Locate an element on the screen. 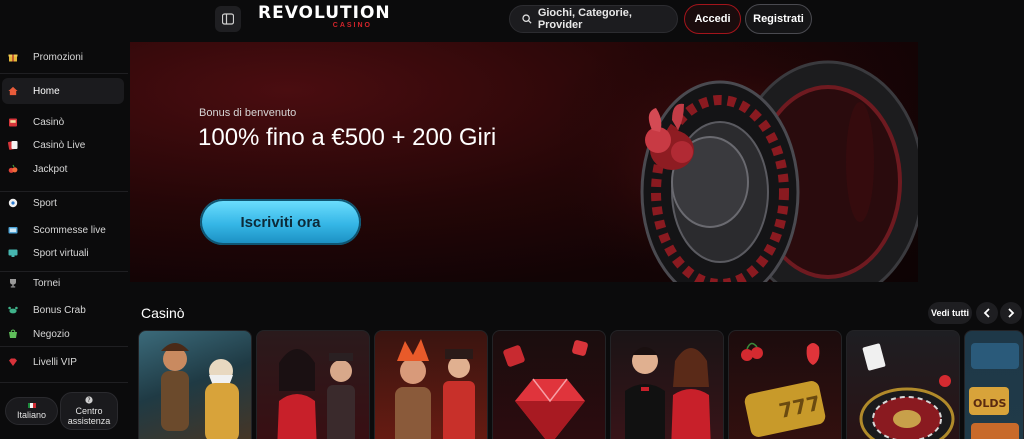 This screenshot has height=439, width=1024. sidebar-item-label: Home is located at coordinates (46, 91).